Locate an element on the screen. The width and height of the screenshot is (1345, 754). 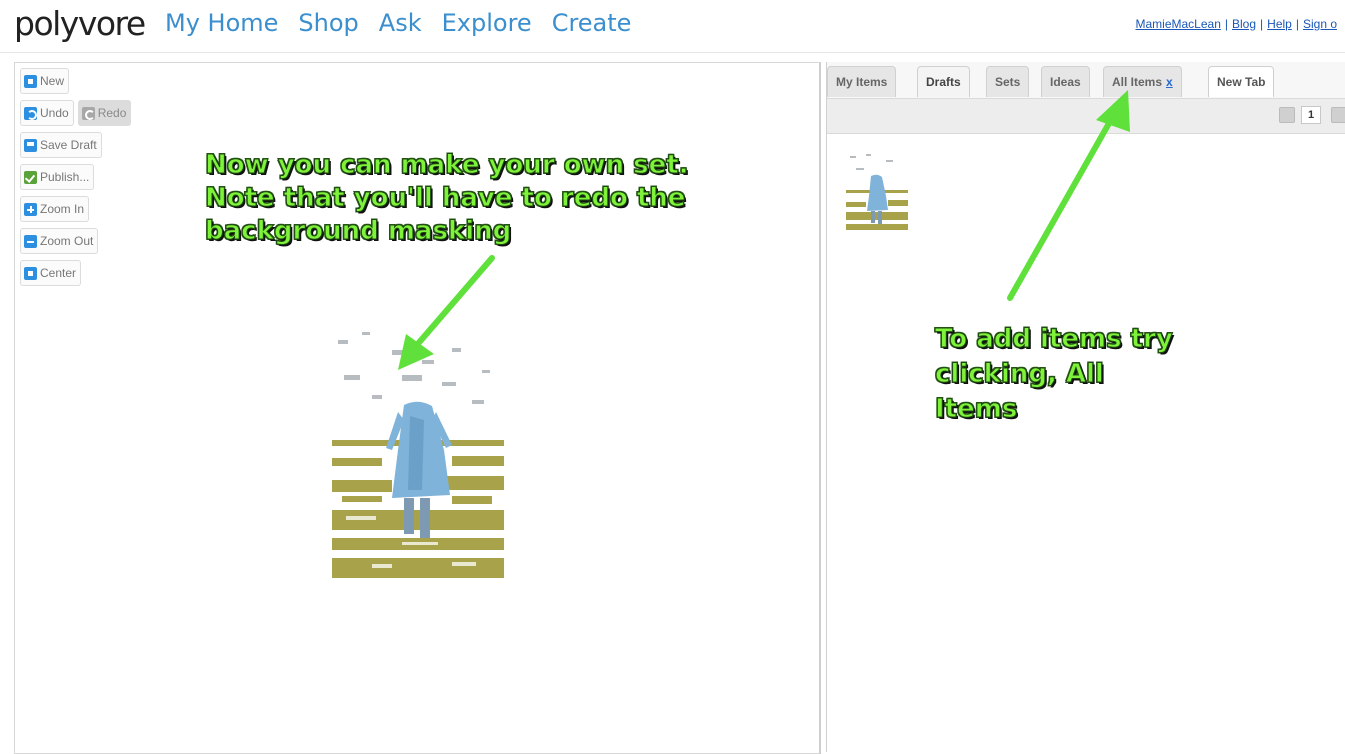
tab-drafts: Drafts is located at coordinates (943, 81).